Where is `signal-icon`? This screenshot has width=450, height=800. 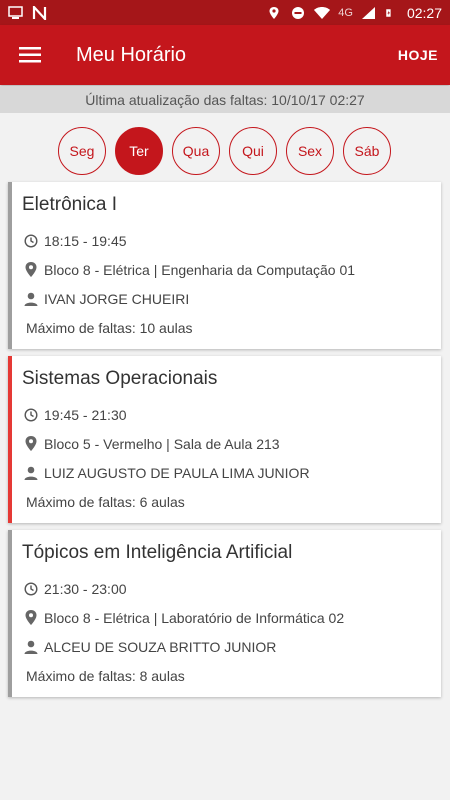
signal-icon is located at coordinates (368, 12).